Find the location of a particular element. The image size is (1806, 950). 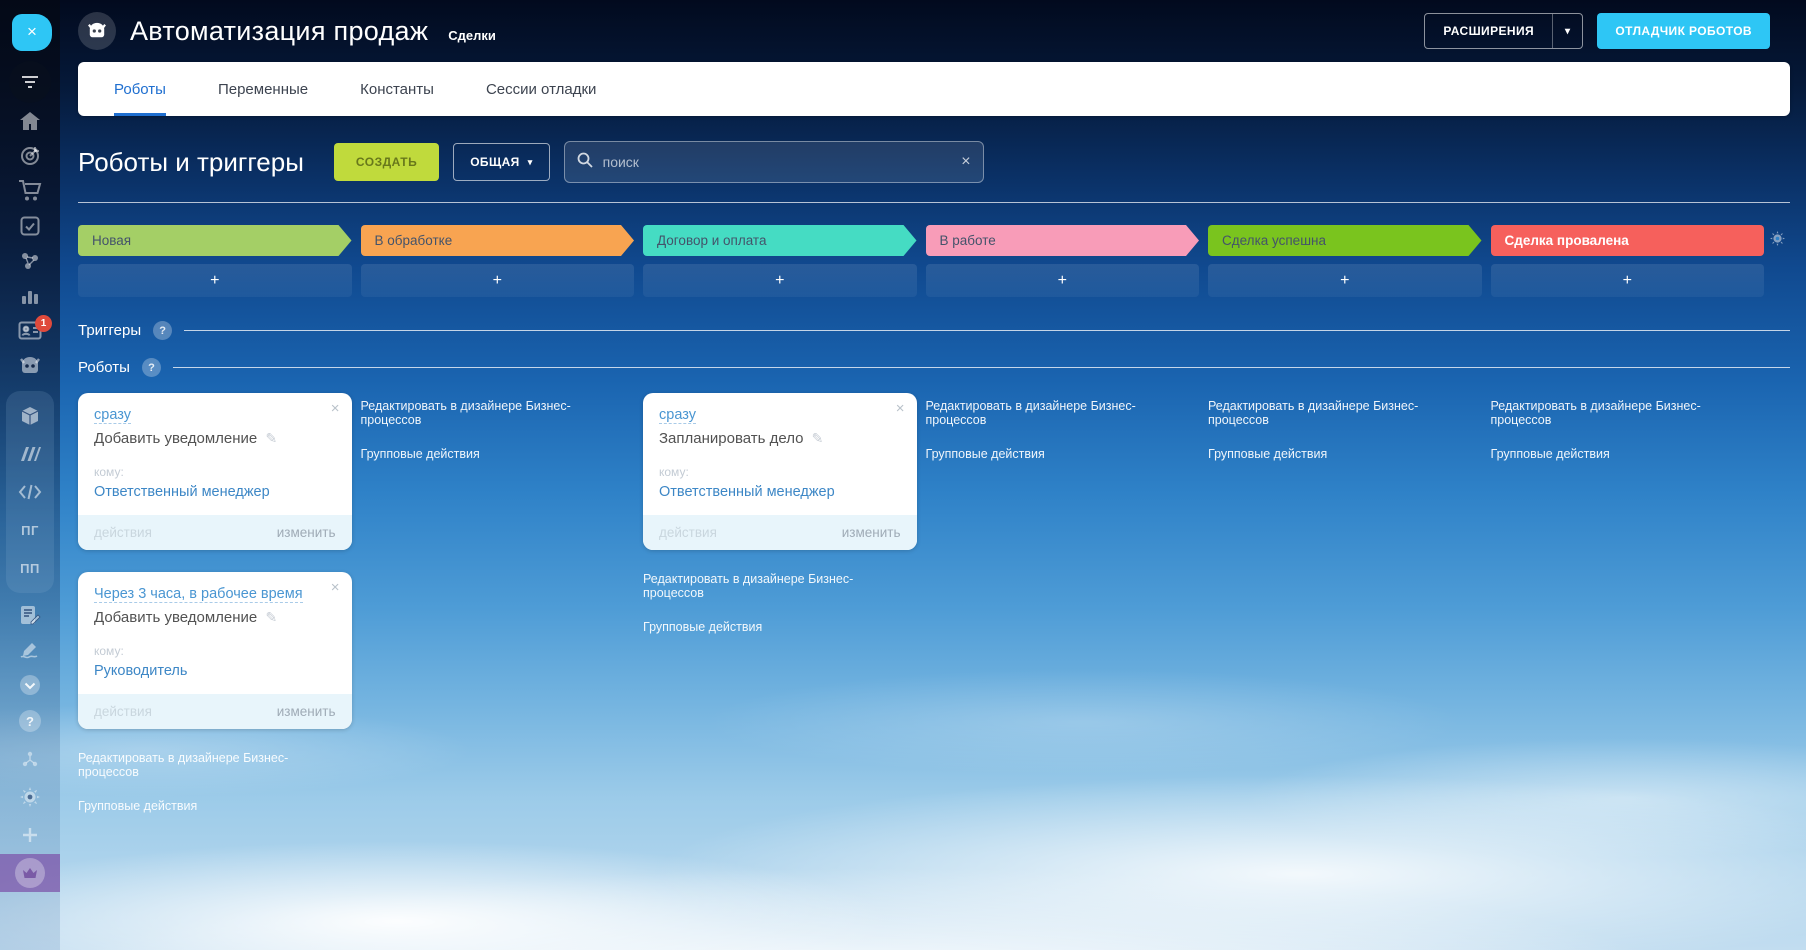

sidebar-item-pp: ПП is located at coordinates (30, 568).